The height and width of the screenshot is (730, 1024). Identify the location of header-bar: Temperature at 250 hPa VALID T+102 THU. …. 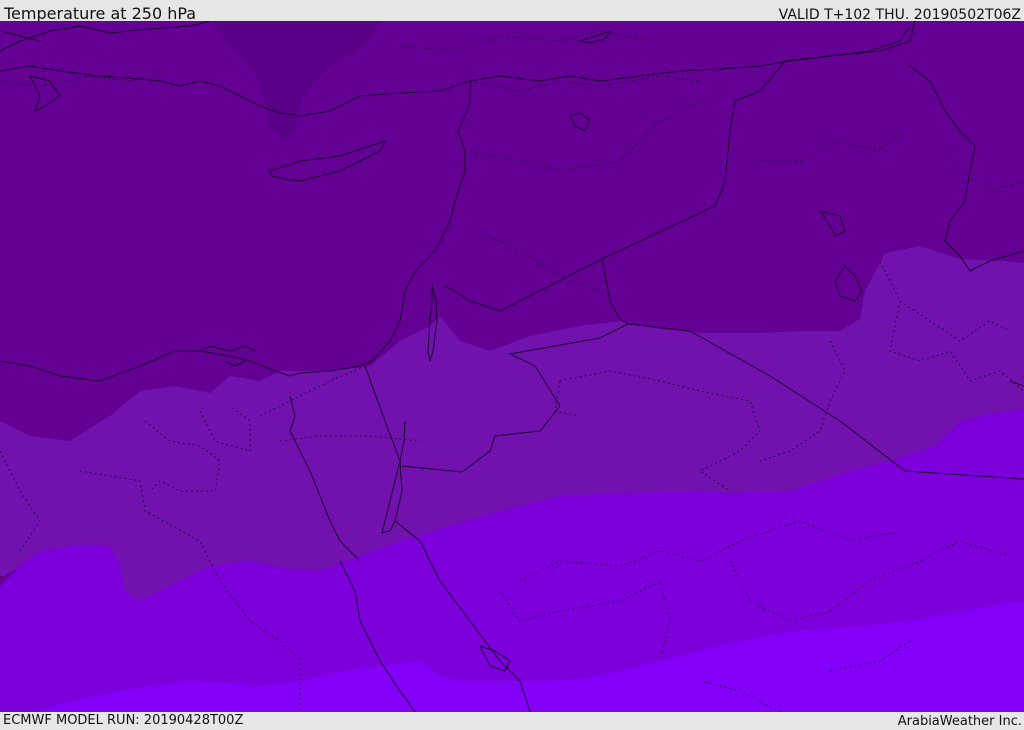
(512, 11).